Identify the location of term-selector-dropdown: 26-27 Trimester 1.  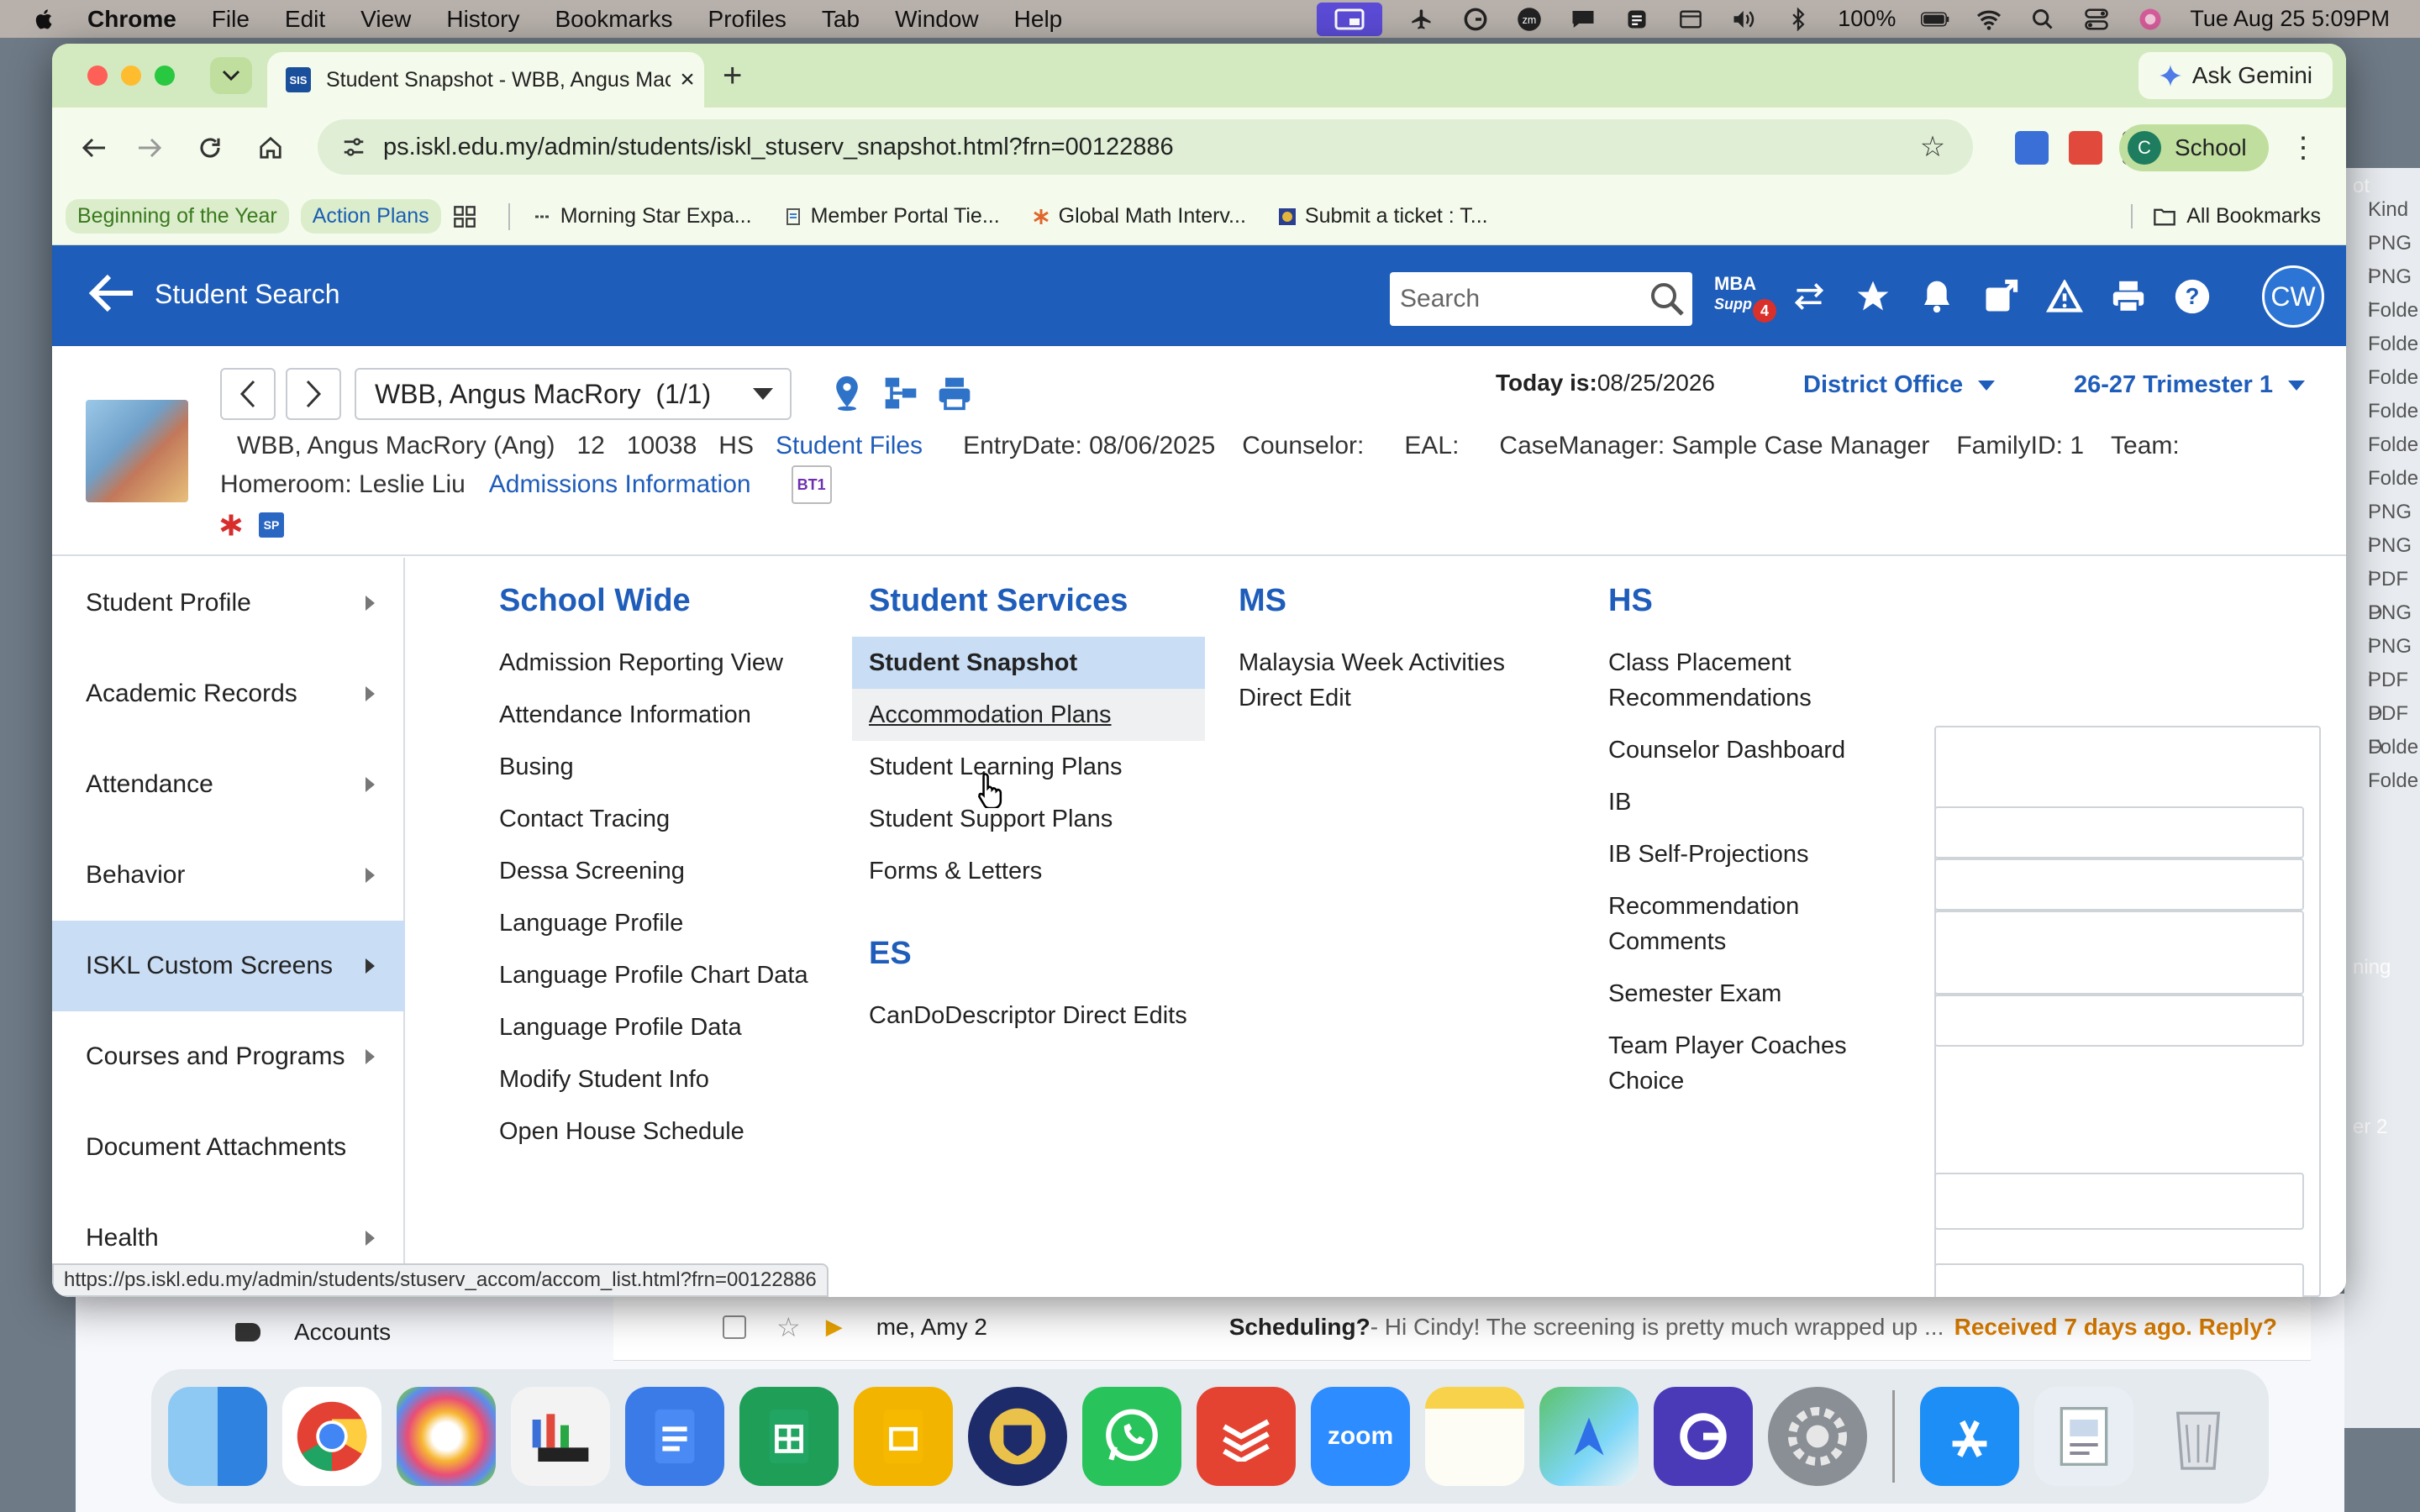
(2189, 385).